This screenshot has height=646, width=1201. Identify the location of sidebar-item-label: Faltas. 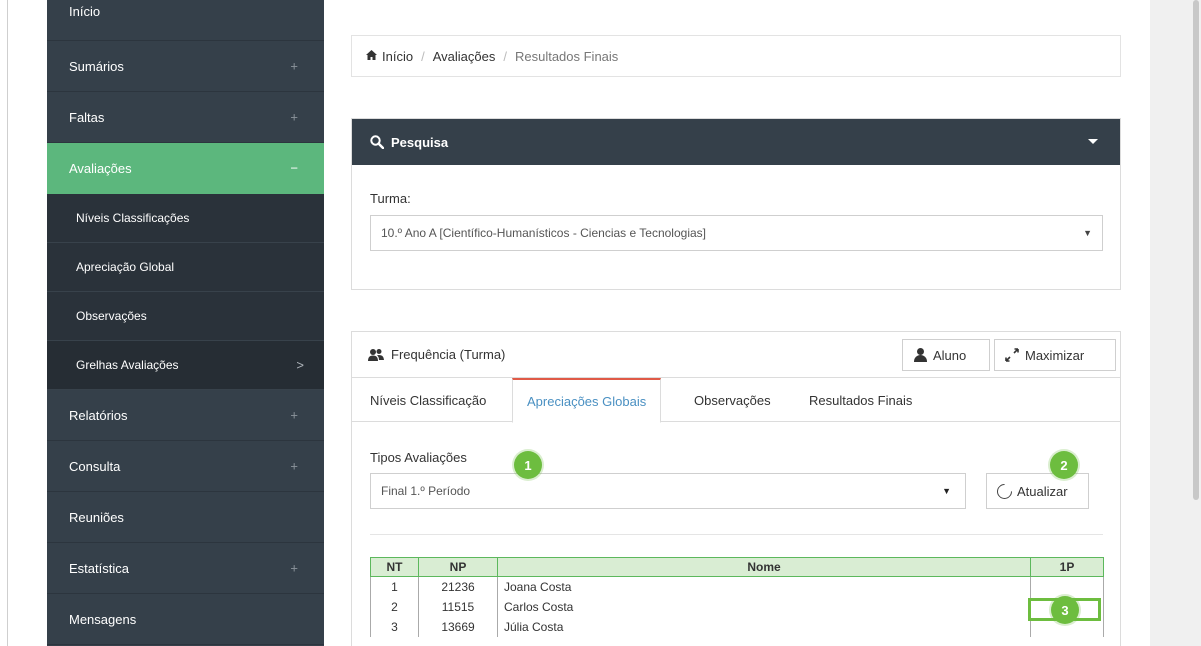
(87, 117).